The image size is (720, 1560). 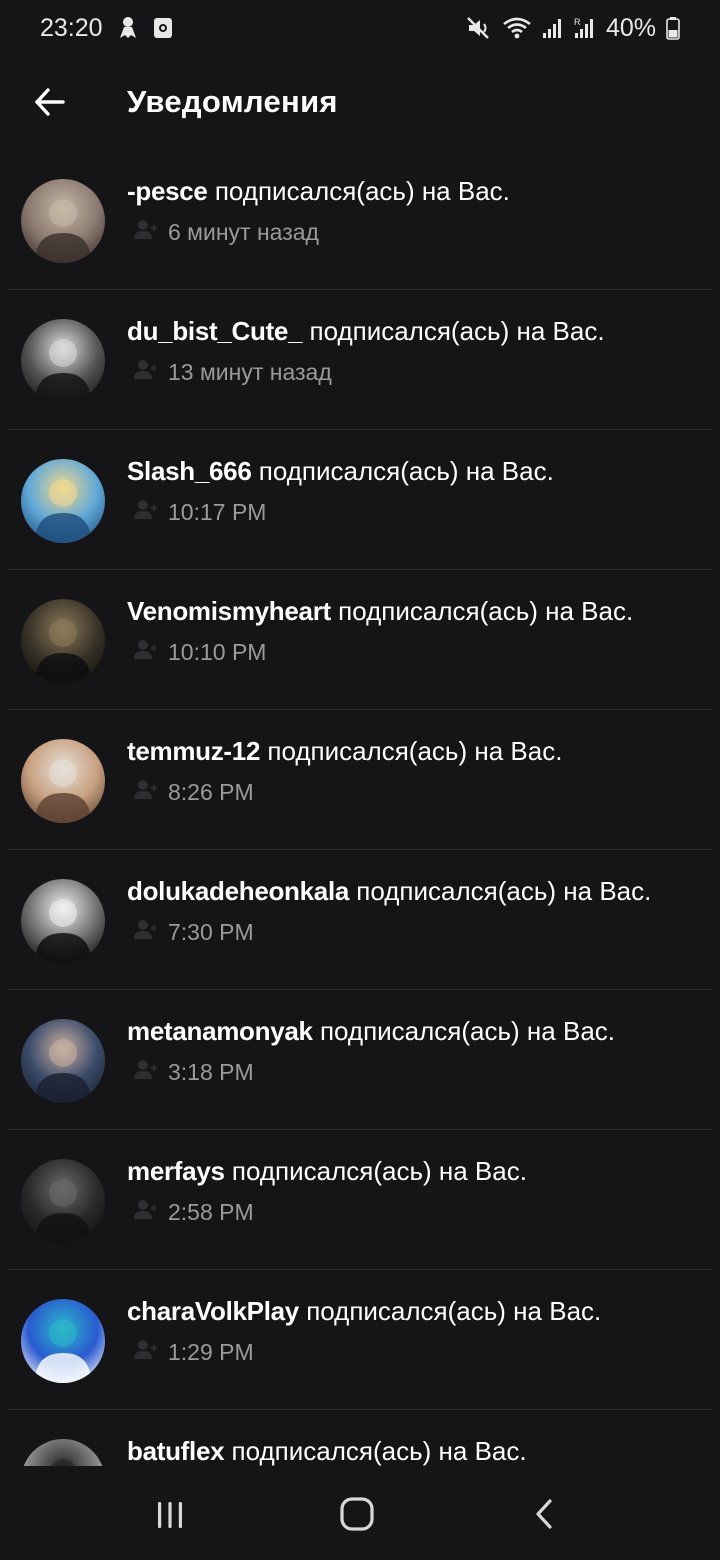 What do you see at coordinates (577, 22) in the screenshot?
I see `svg-text: R` at bounding box center [577, 22].